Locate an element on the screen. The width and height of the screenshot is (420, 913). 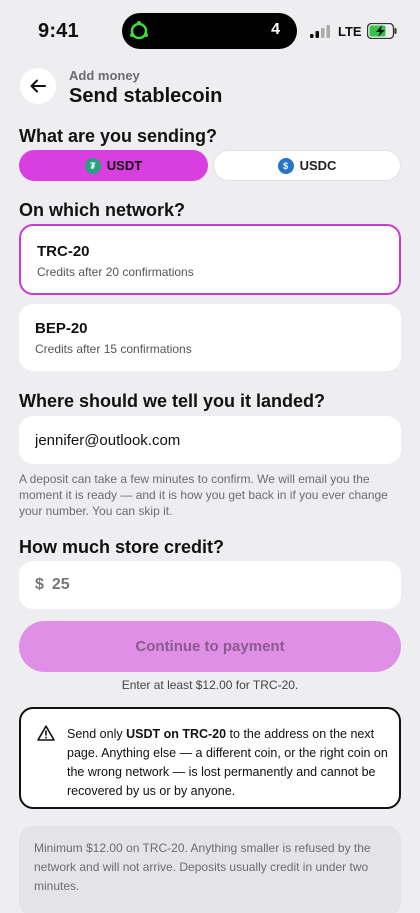
back-button is located at coordinates (38, 86).